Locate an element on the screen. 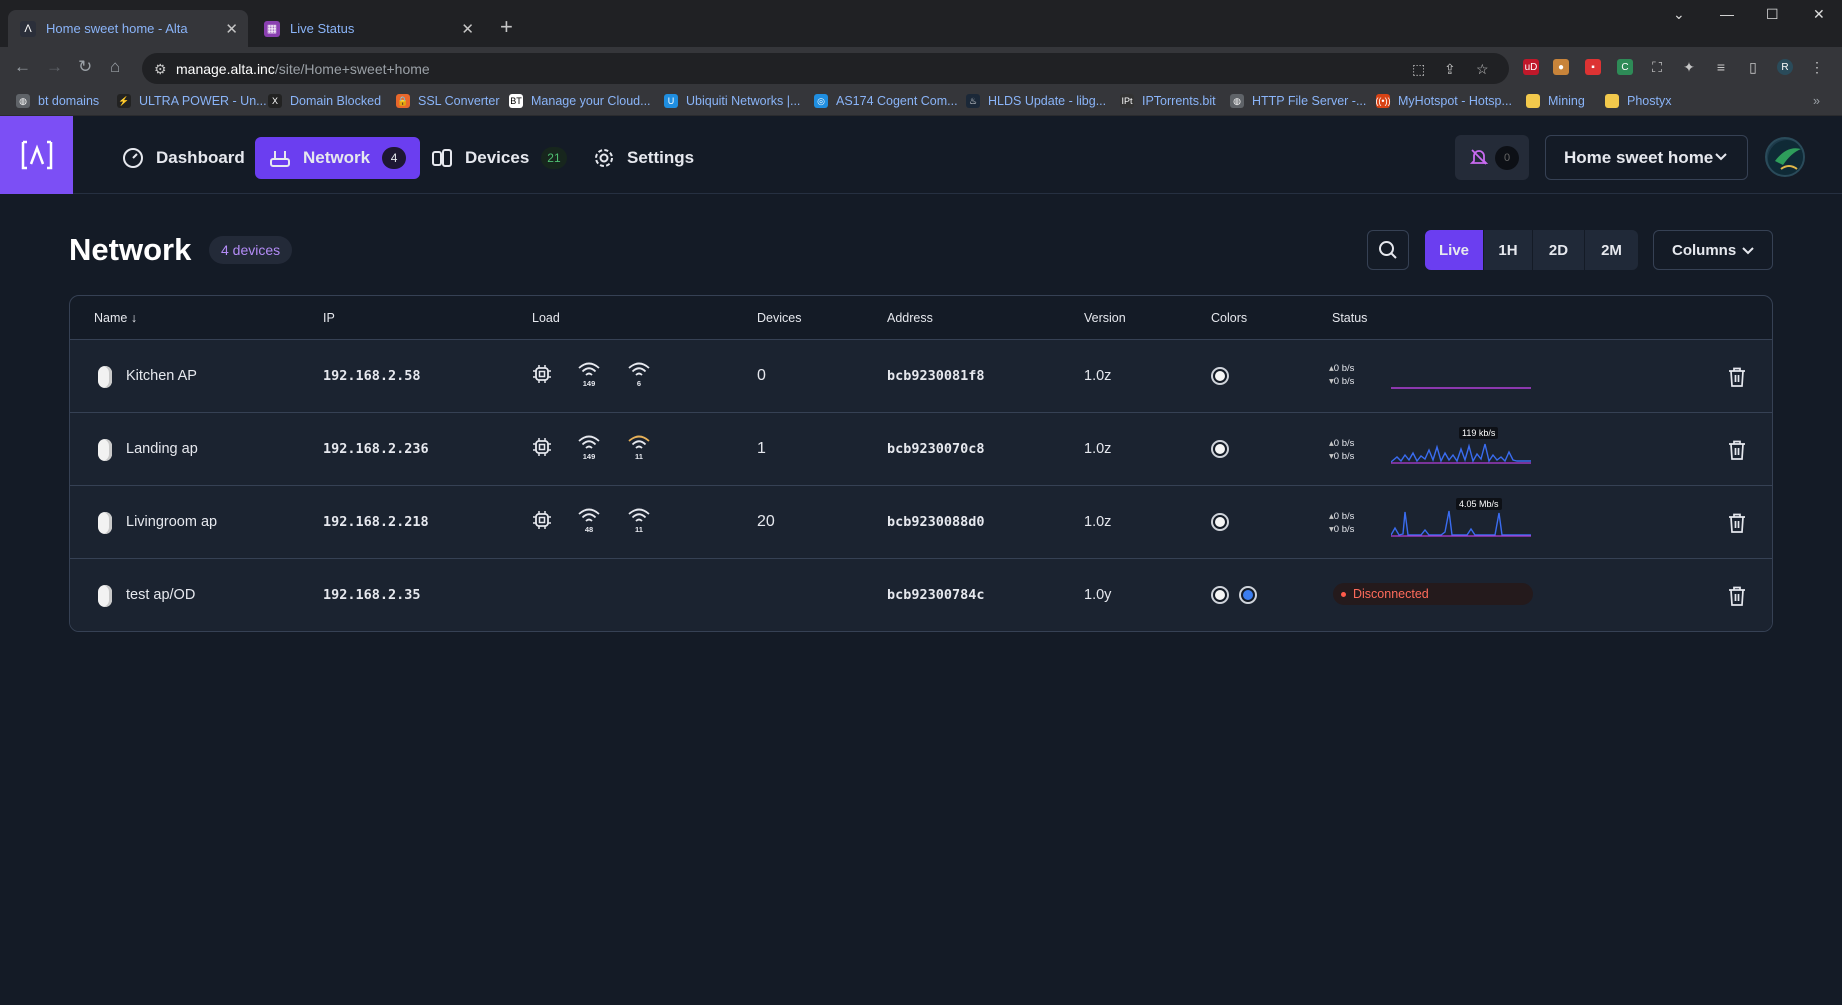  profile-avatar-icon: R is located at coordinates (1785, 67).